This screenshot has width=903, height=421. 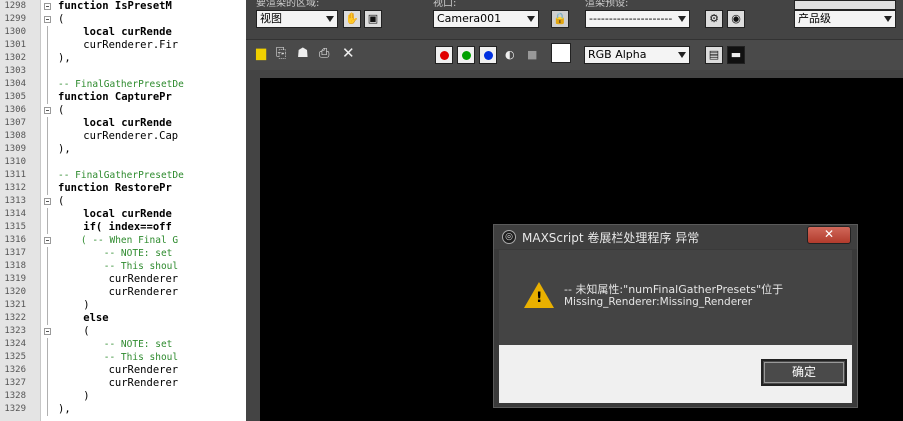 What do you see at coordinates (469, 18) in the screenshot?
I see `viewport-value: Camera001` at bounding box center [469, 18].